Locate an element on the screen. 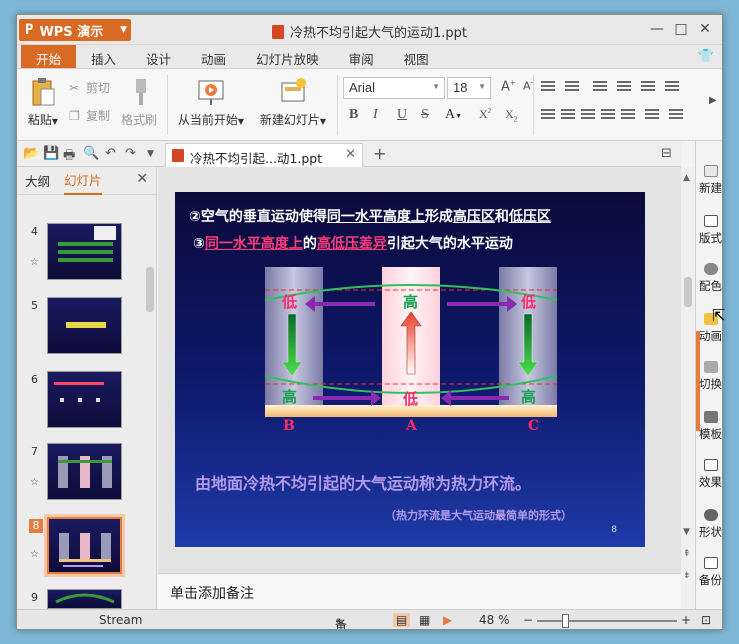  prev-slide-icon: ⇞ is located at coordinates (687, 554).